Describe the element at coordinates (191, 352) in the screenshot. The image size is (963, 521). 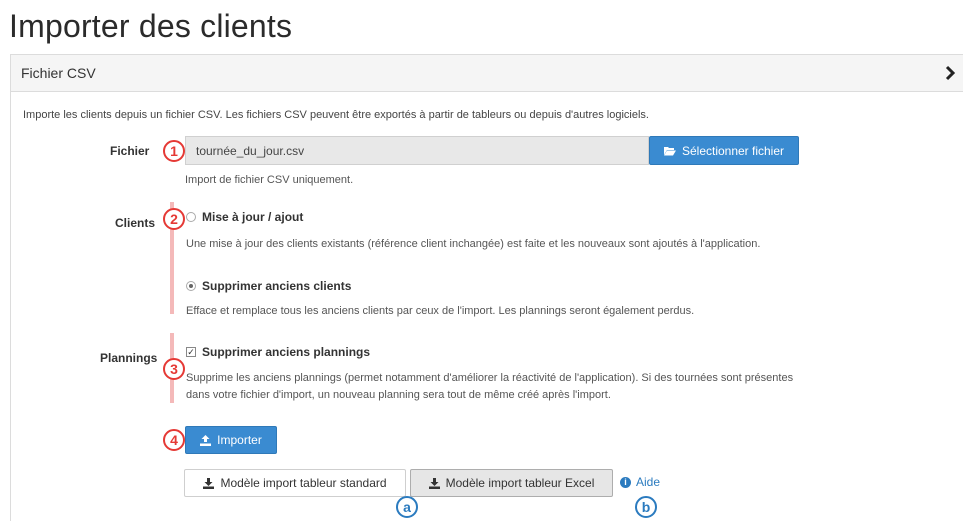
I see `delete-old-plannings-checkbox: ✓` at that location.